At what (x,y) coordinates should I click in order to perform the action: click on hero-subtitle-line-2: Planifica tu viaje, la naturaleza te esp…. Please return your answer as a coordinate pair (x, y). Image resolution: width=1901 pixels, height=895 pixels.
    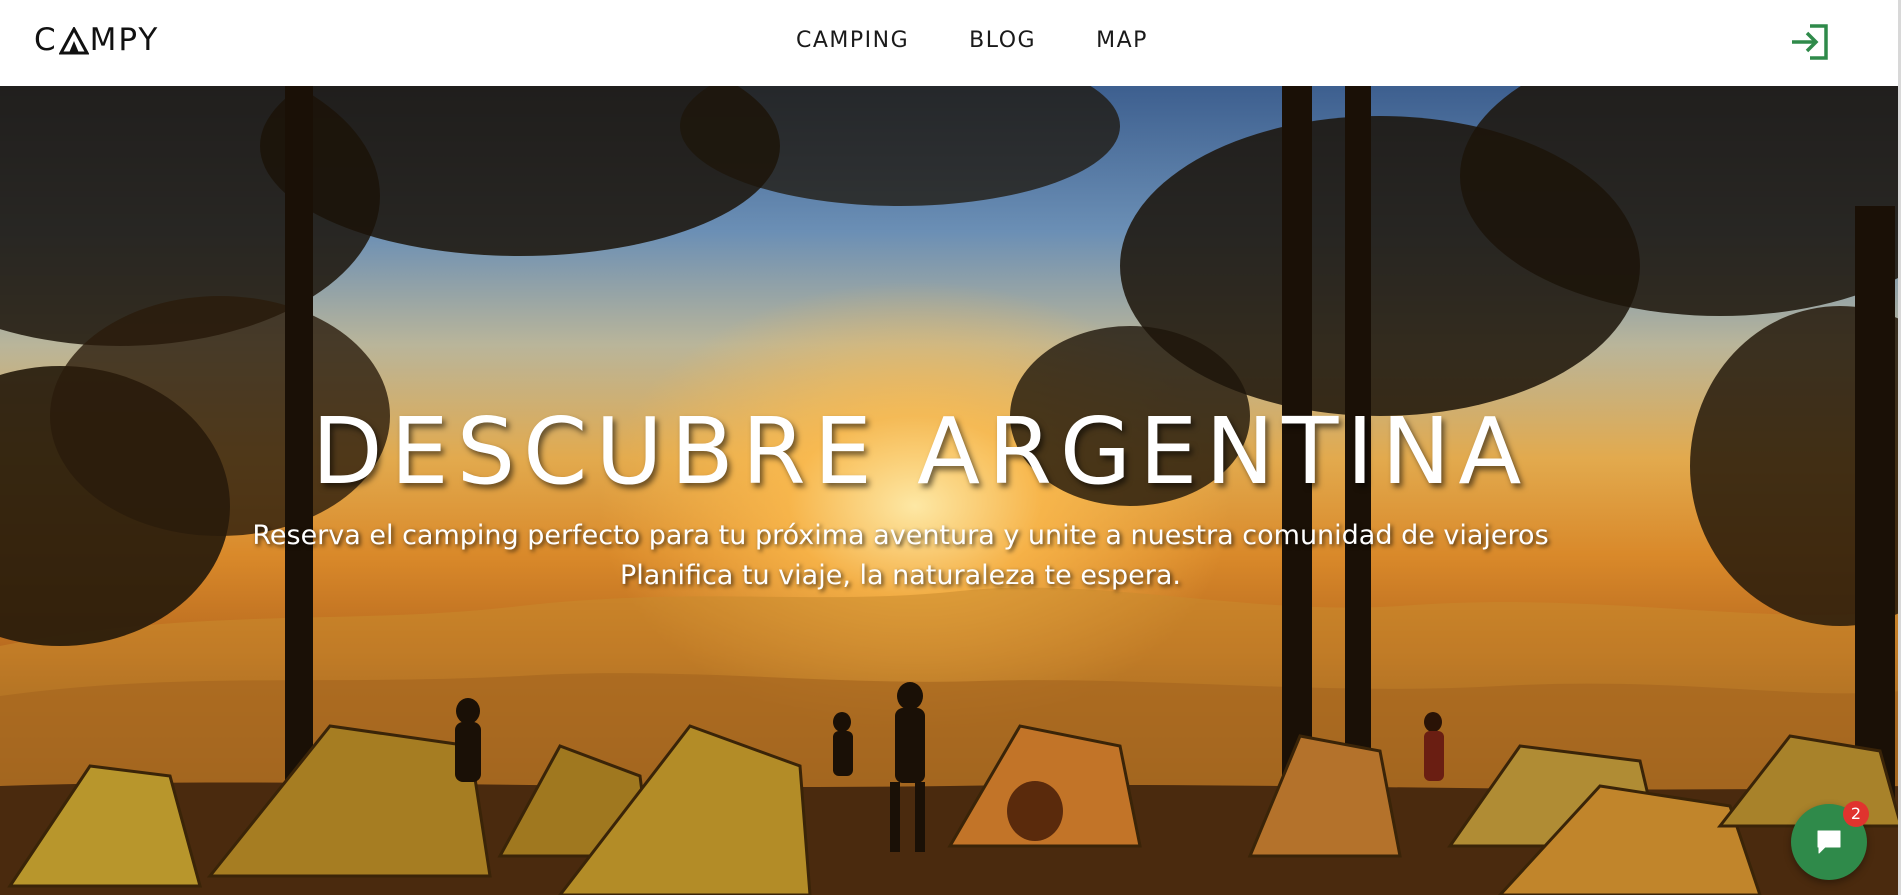
    Looking at the image, I should click on (900, 575).